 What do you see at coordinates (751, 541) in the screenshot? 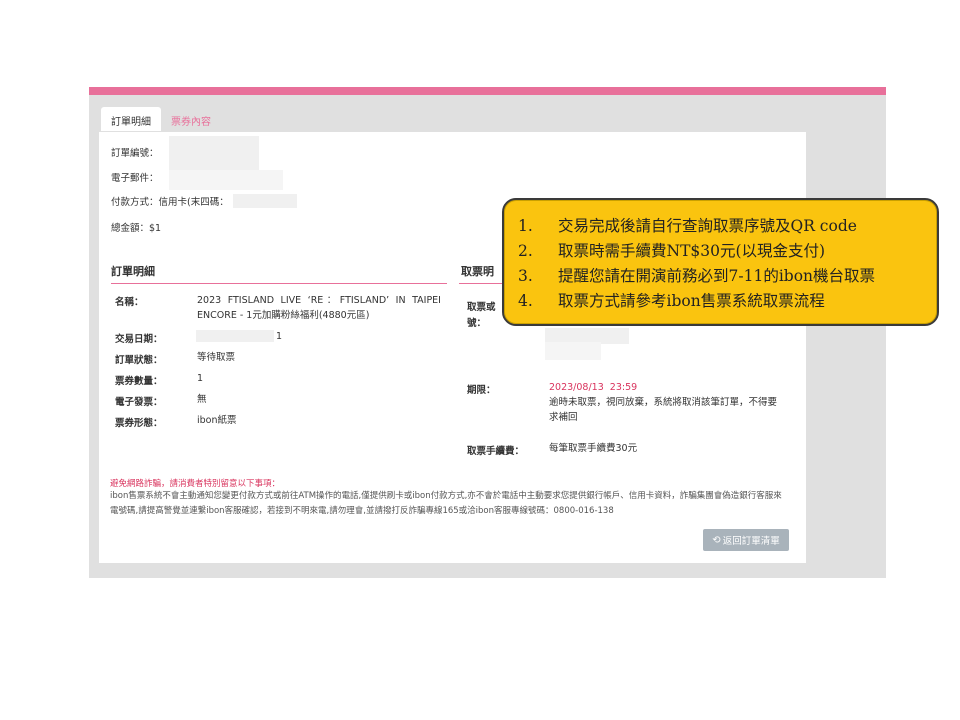
I see `back-button-label: 返回訂單清單` at bounding box center [751, 541].